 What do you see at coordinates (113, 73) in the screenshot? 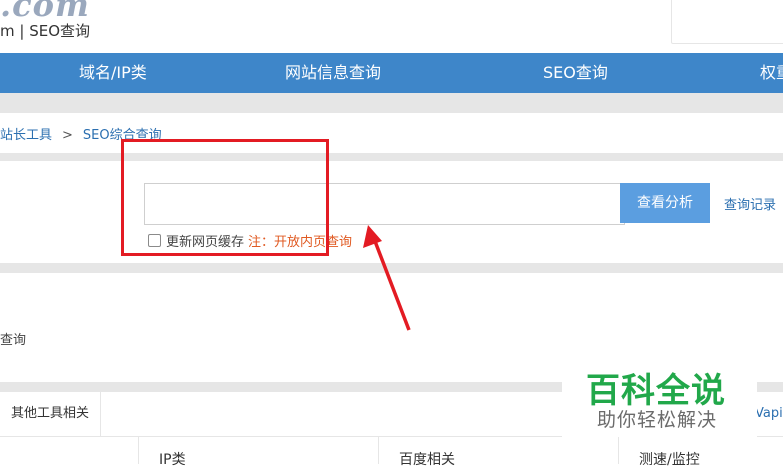
I see `nav-item-domain-ip: 域名/IP类` at bounding box center [113, 73].